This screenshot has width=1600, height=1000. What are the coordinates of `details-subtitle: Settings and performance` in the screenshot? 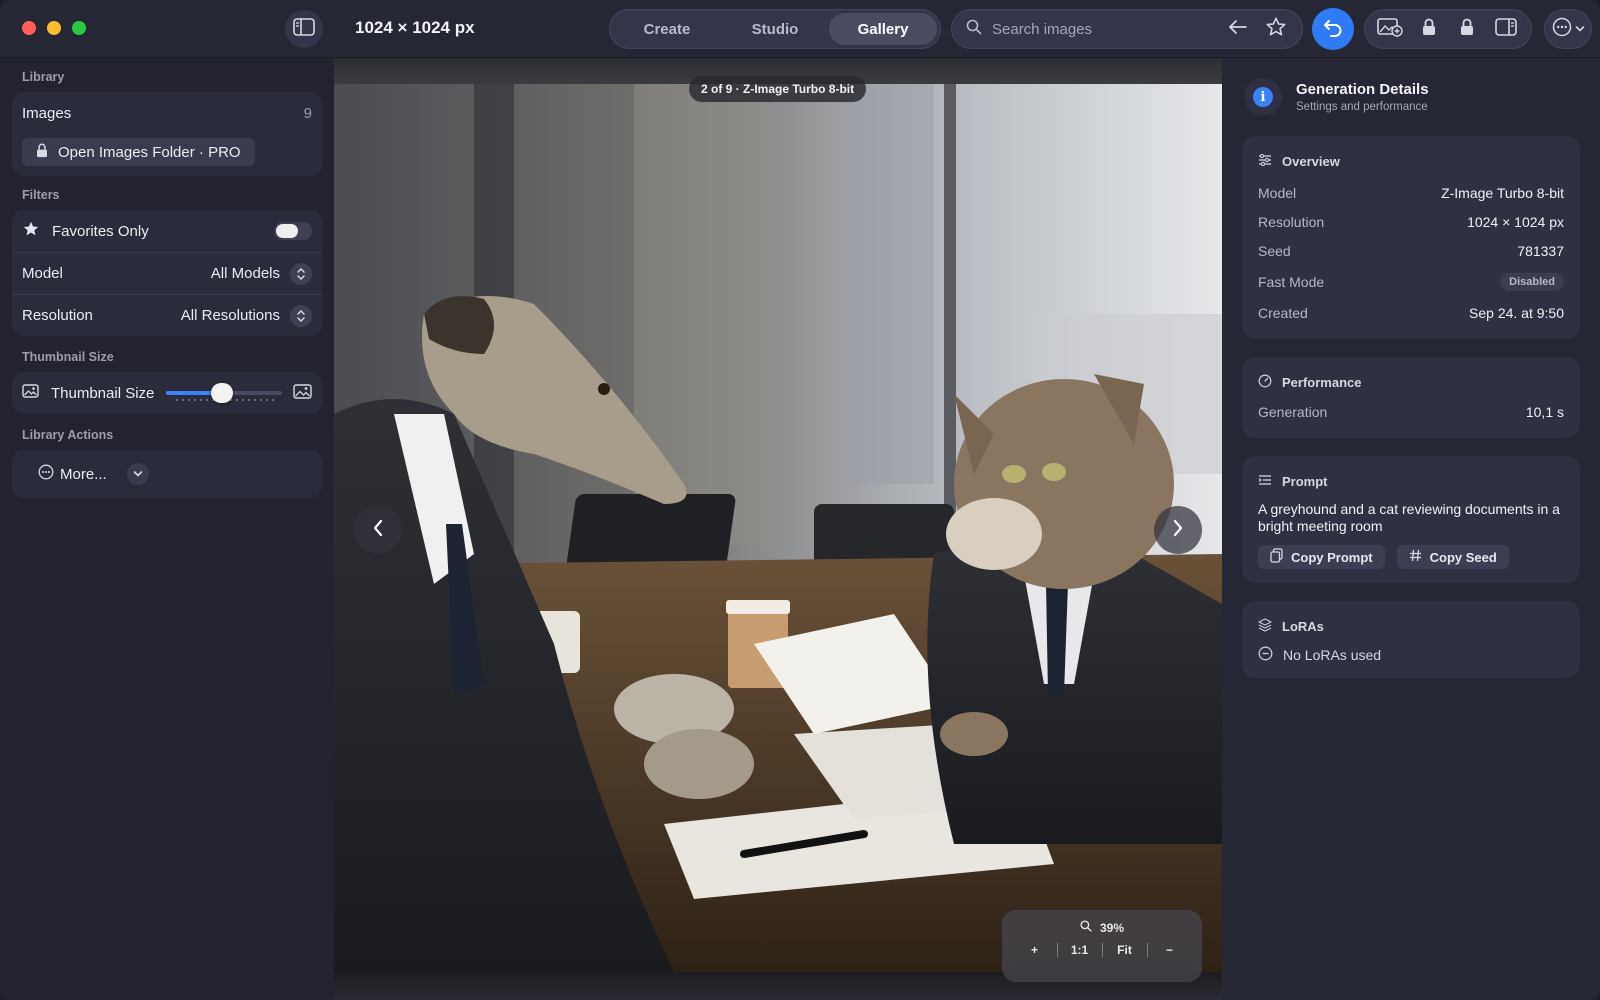 It's located at (1362, 107).